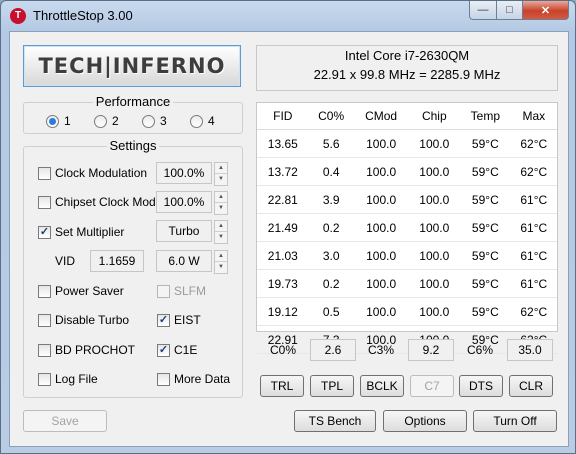 The height and width of the screenshot is (454, 576). What do you see at coordinates (381, 350) in the screenshot?
I see `c3-label: C3%` at bounding box center [381, 350].